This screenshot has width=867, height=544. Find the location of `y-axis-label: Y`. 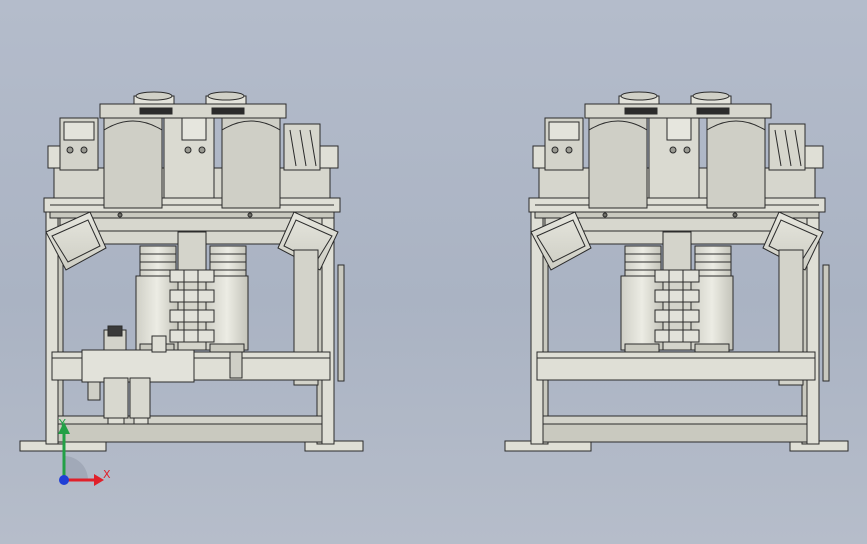

y-axis-label: Y is located at coordinates (62, 423).